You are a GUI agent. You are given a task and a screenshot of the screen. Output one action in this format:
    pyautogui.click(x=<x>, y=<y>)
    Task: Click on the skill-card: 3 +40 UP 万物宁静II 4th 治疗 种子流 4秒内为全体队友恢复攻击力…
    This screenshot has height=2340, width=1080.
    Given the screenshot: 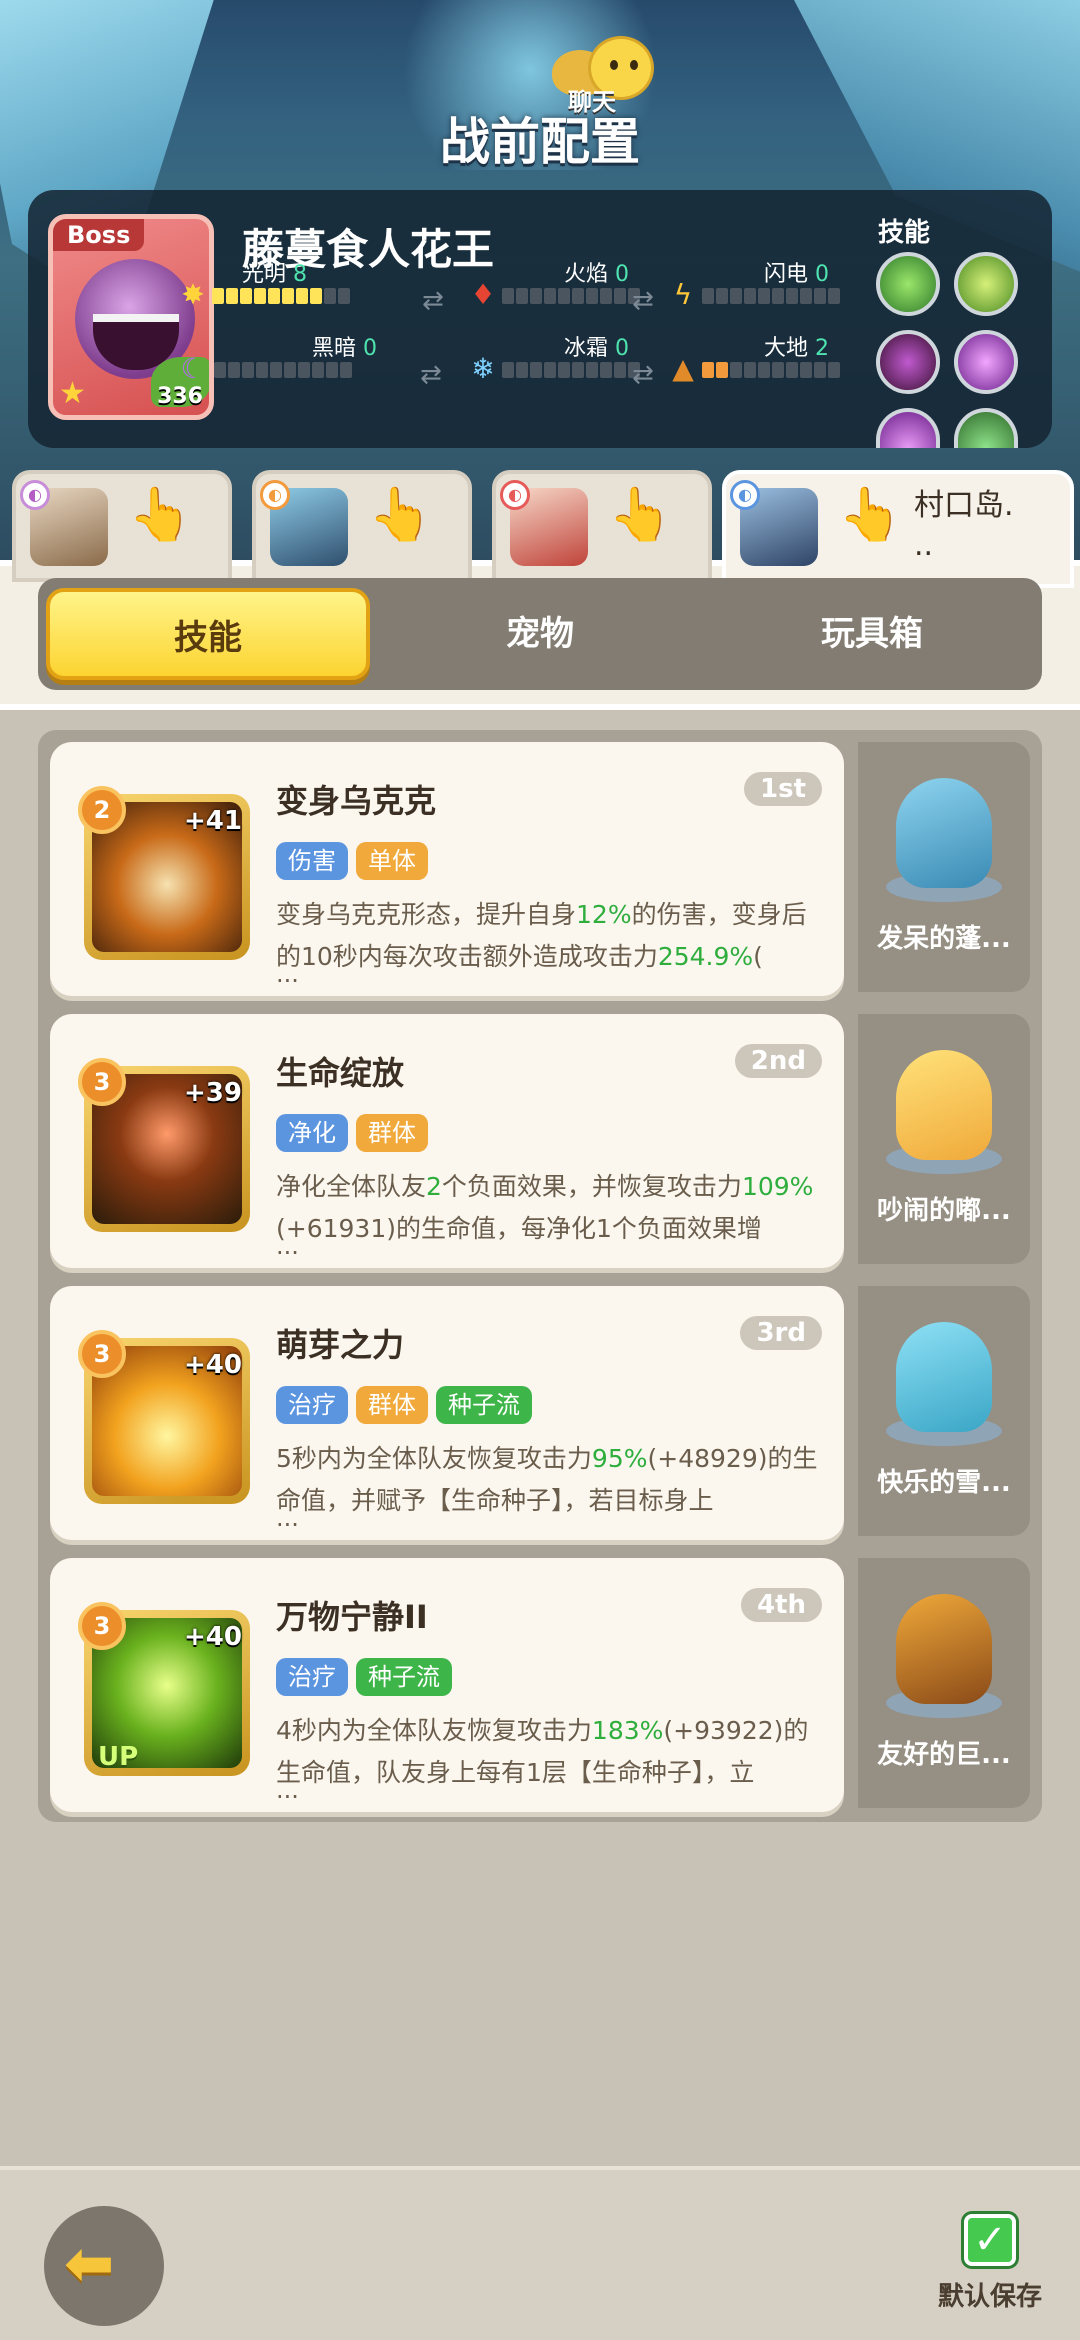 What is the action you would take?
    pyautogui.click(x=447, y=1685)
    